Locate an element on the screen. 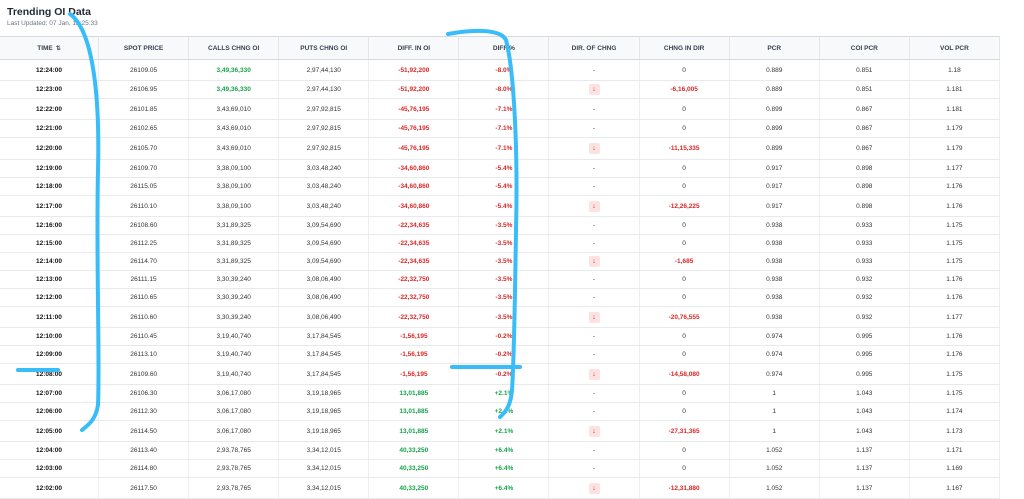 The height and width of the screenshot is (499, 1024). cell-time: 12:17:00 is located at coordinates (49, 206).